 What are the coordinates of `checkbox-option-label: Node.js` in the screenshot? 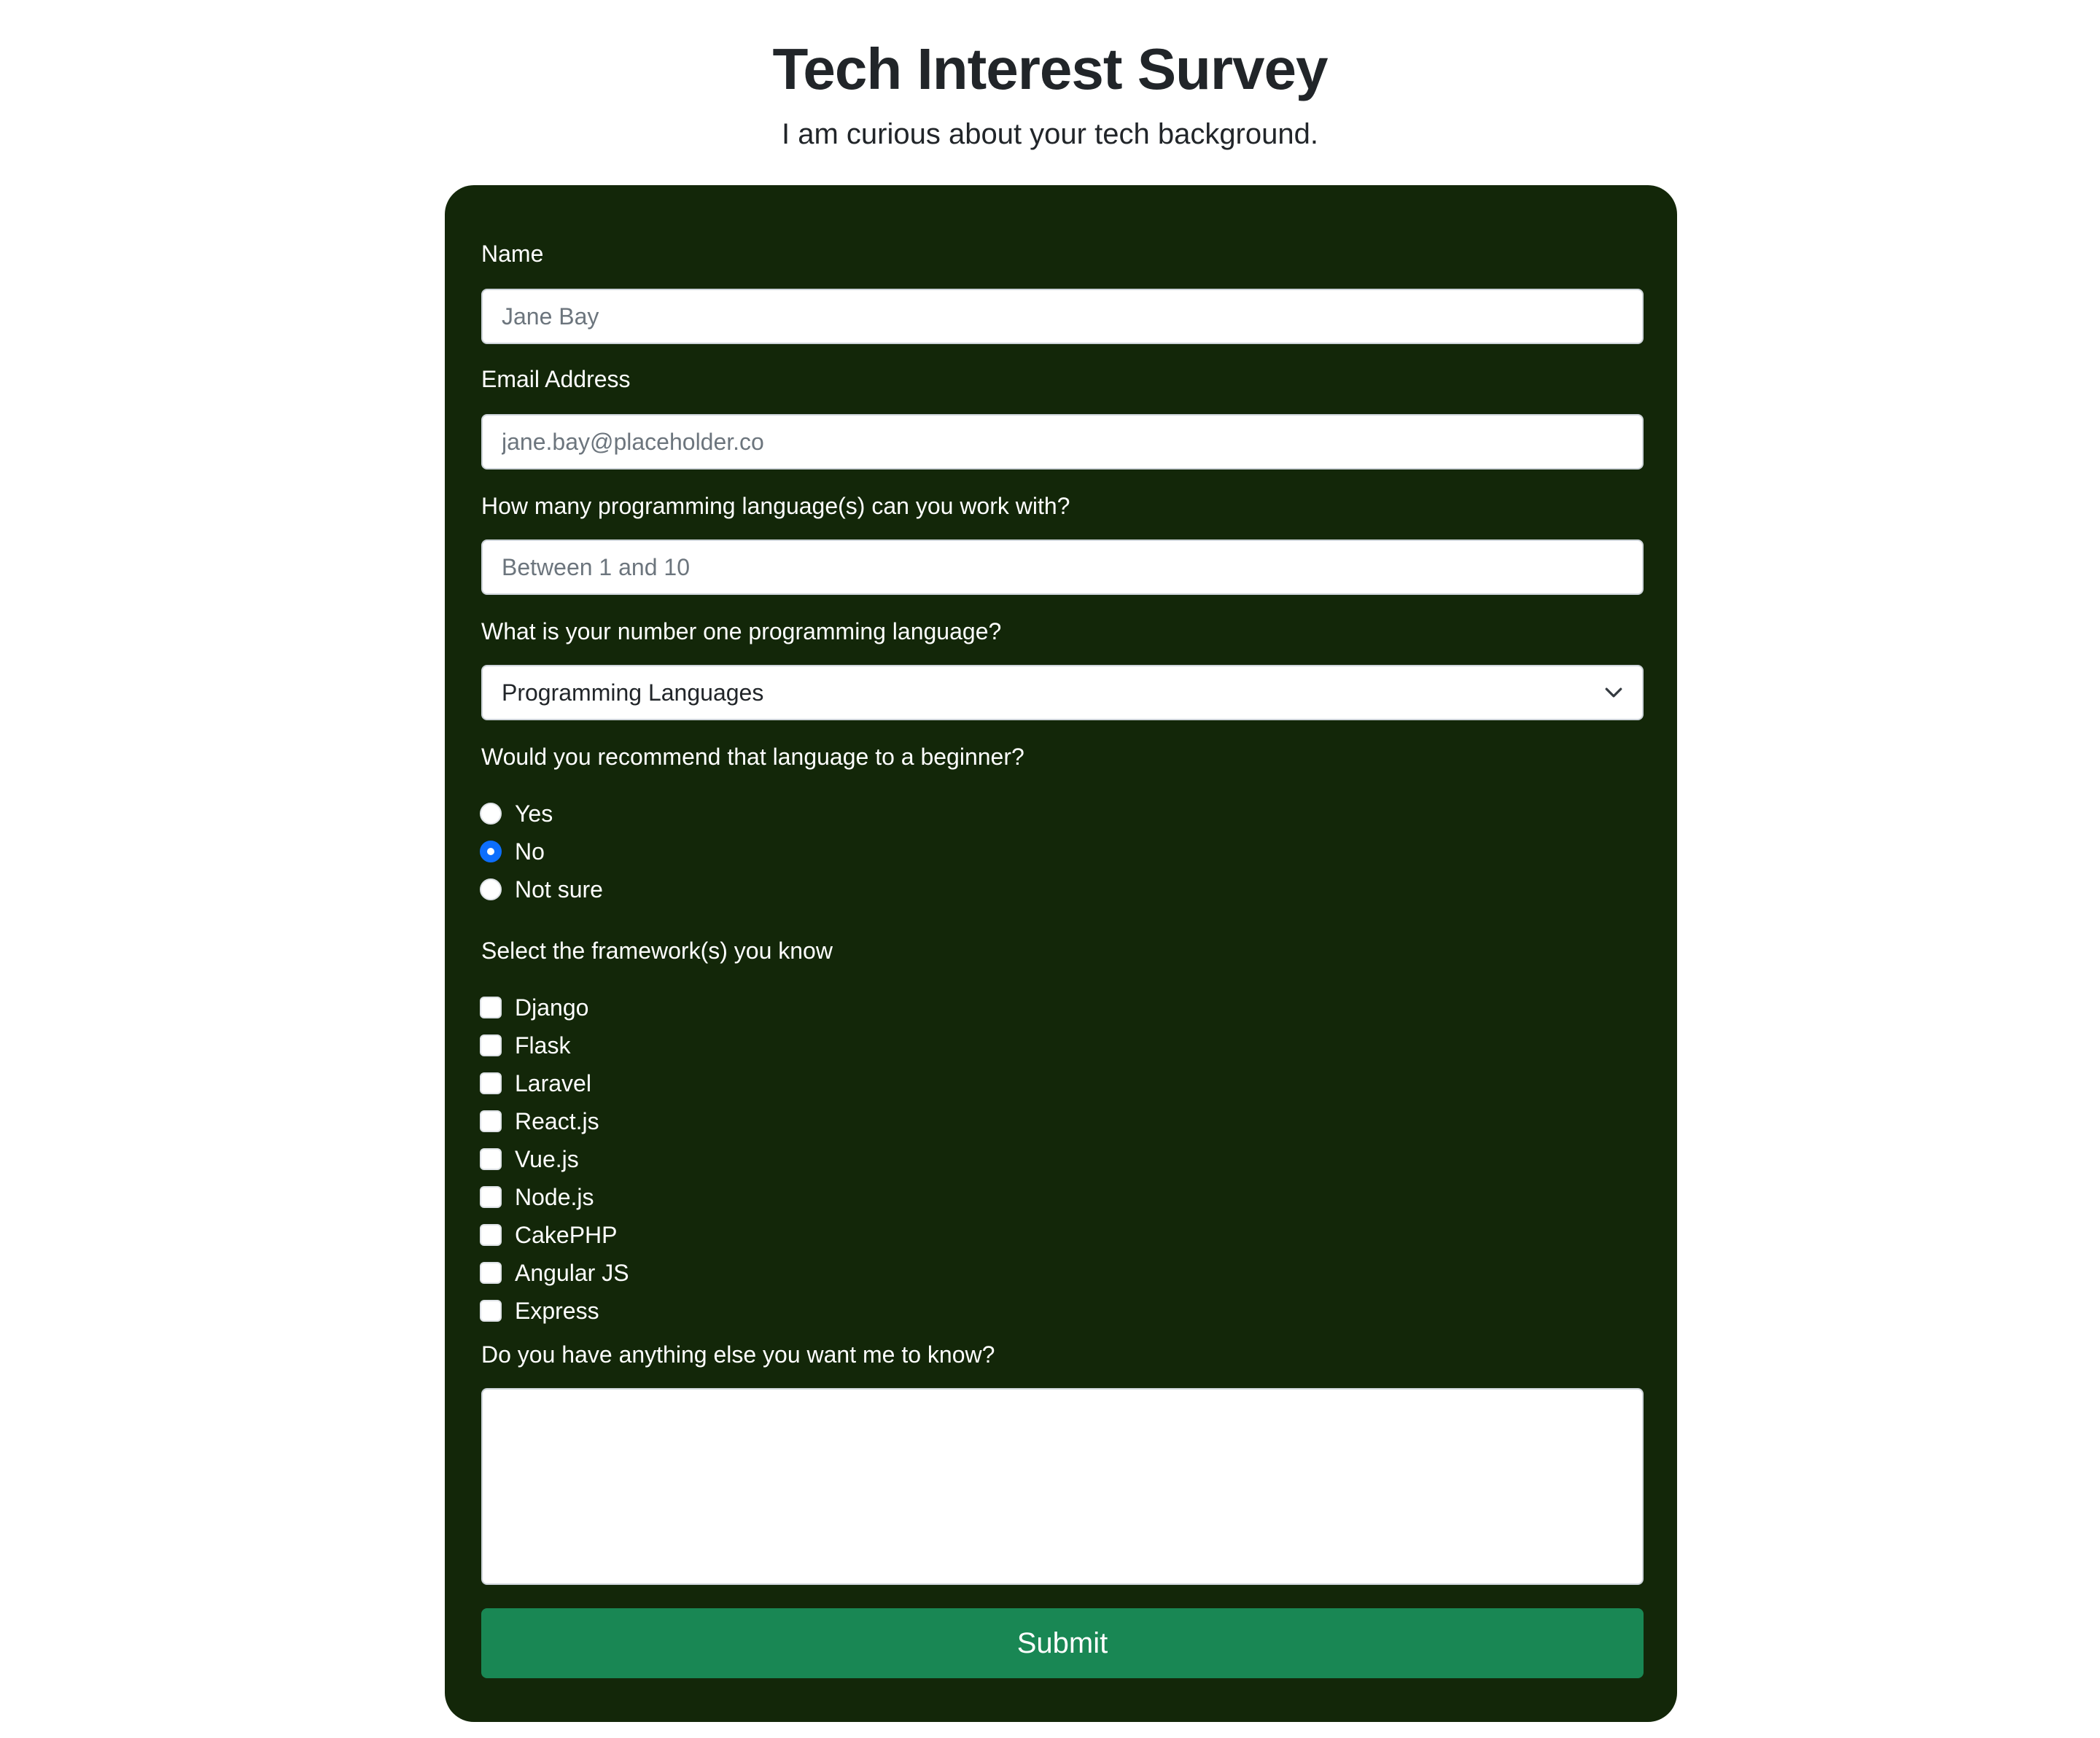 It's located at (554, 1197).